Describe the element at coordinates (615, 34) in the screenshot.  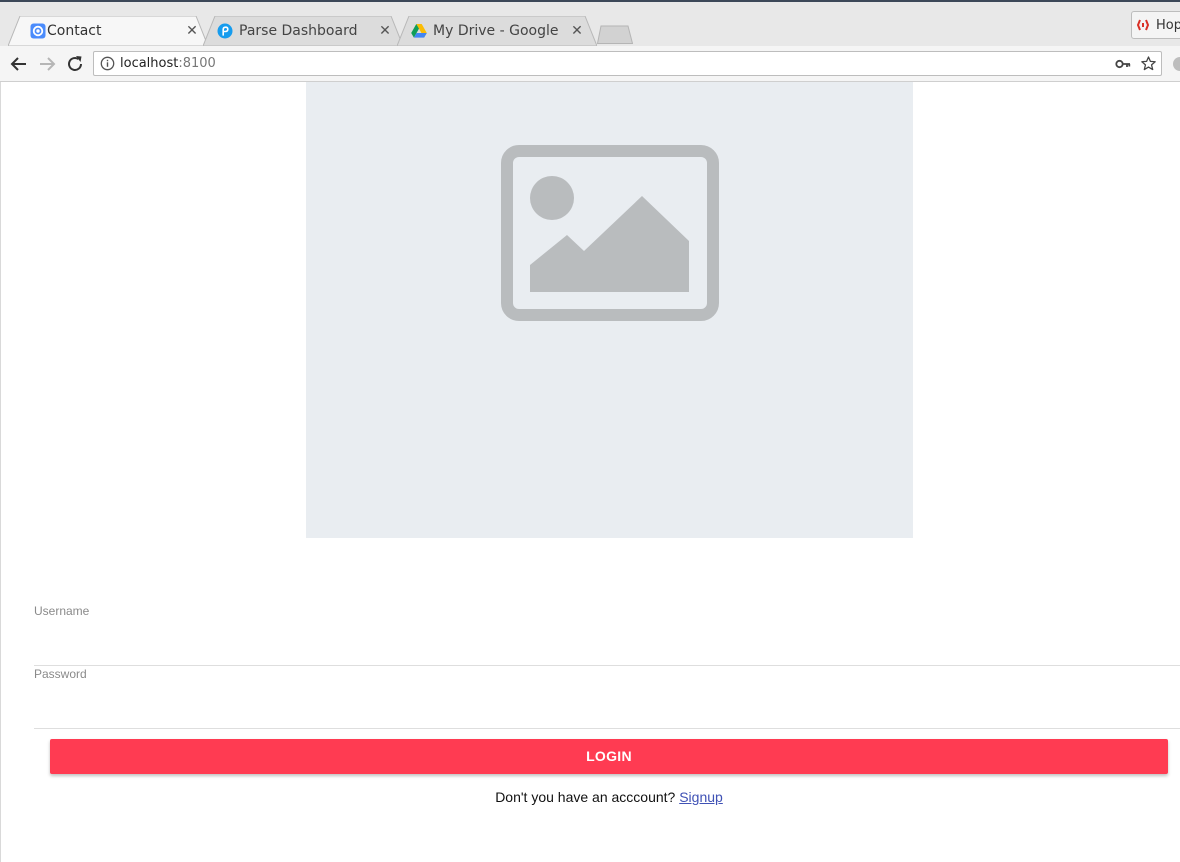
I see `new-tab-button` at that location.